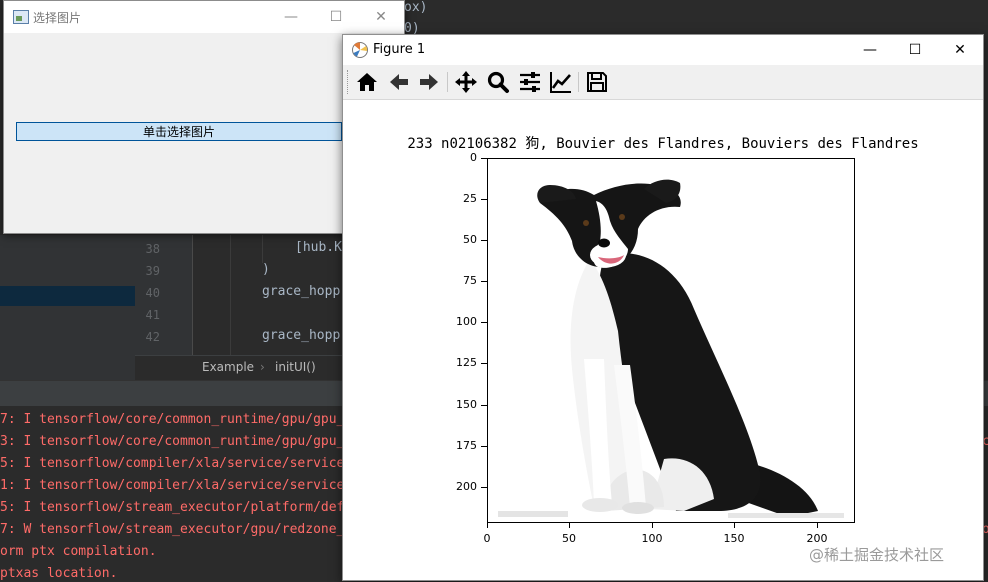 The image size is (988, 582). What do you see at coordinates (266, 269) in the screenshot?
I see `code-line: )` at bounding box center [266, 269].